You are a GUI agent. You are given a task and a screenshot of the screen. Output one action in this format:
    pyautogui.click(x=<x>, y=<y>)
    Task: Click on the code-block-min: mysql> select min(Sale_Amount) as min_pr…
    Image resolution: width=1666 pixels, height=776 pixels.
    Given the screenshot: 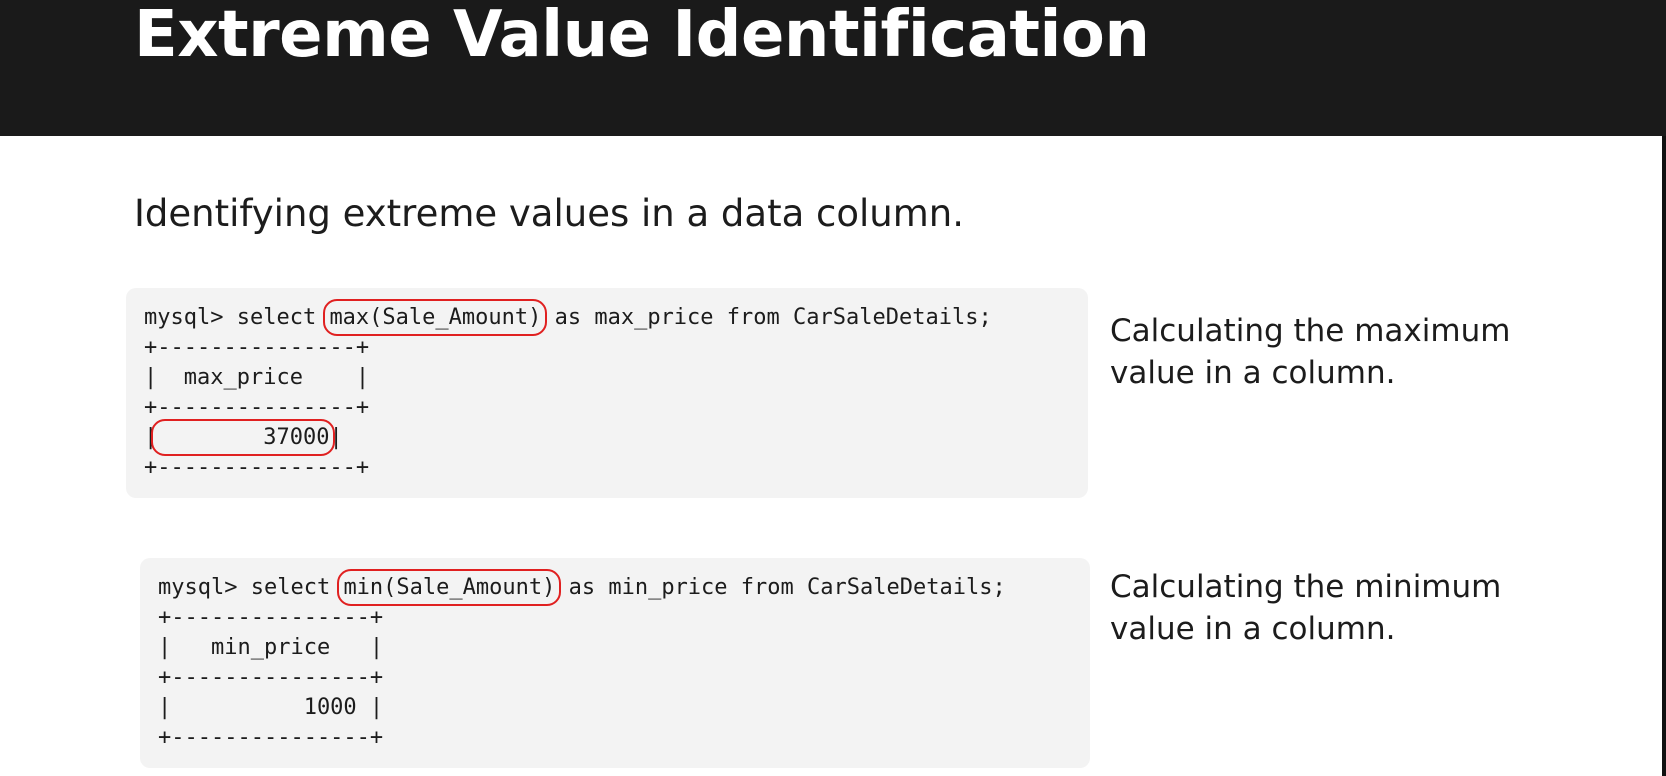 What is the action you would take?
    pyautogui.click(x=582, y=661)
    